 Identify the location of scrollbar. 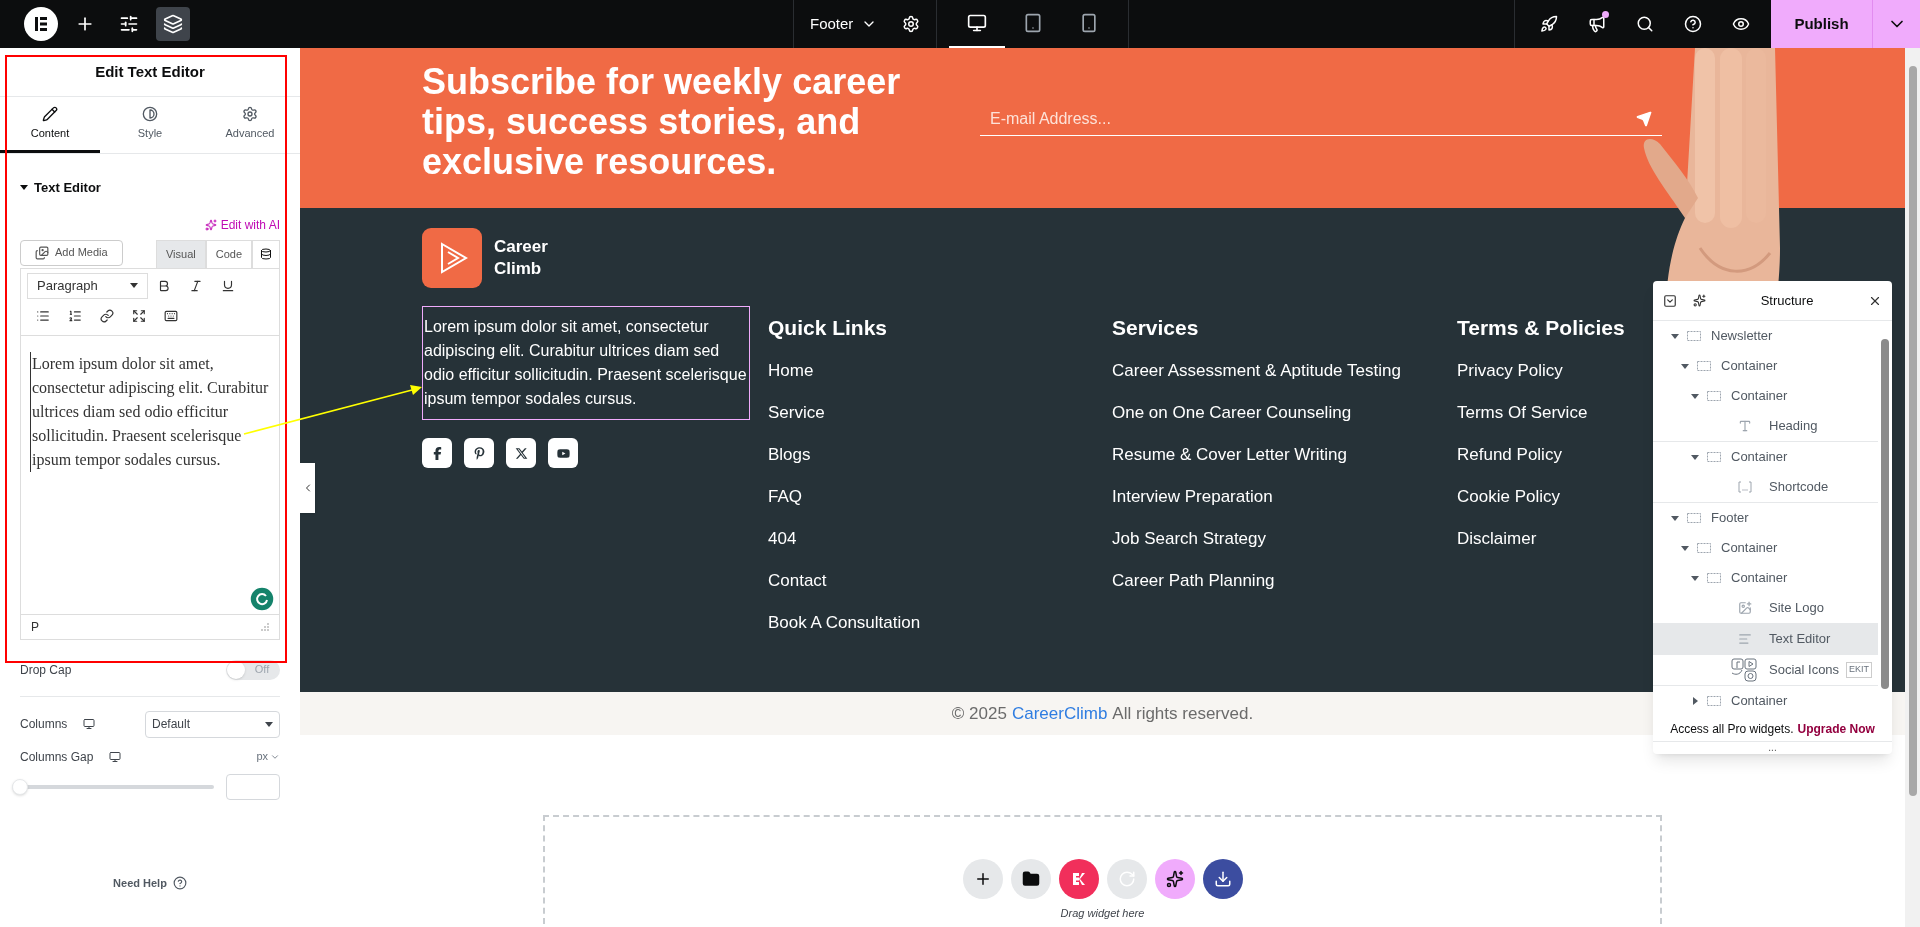
(1885, 514).